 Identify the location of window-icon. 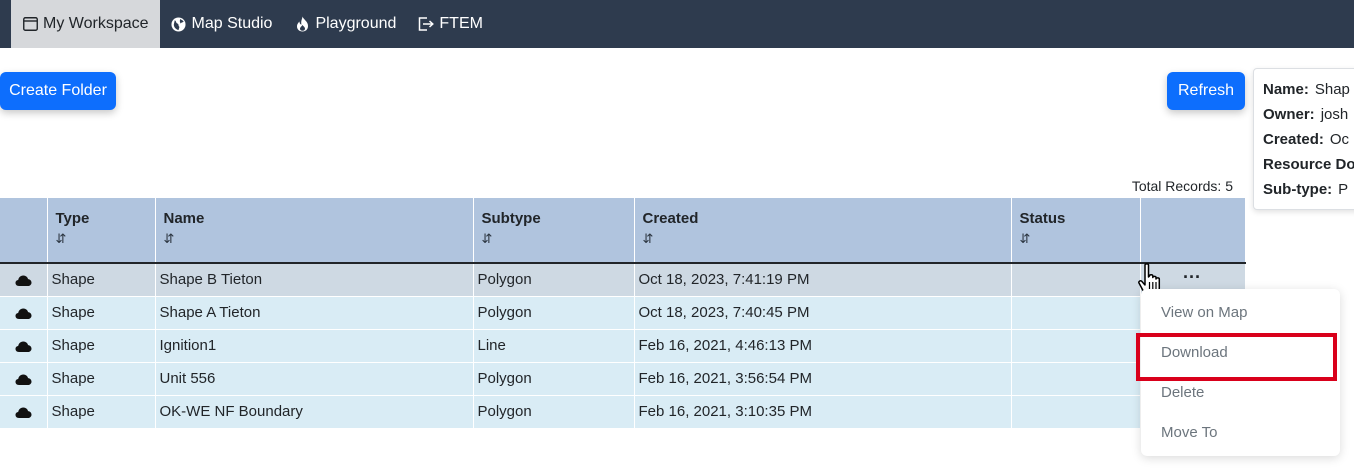
(30, 24).